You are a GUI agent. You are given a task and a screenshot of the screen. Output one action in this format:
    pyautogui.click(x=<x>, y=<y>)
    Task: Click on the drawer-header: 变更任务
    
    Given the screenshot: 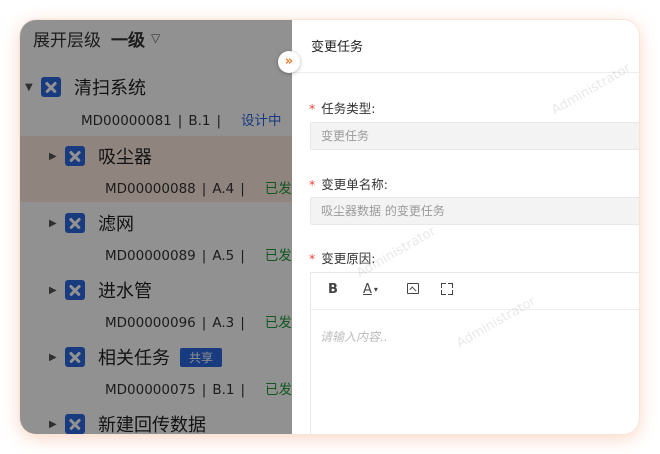 What is the action you would take?
    pyautogui.click(x=465, y=46)
    